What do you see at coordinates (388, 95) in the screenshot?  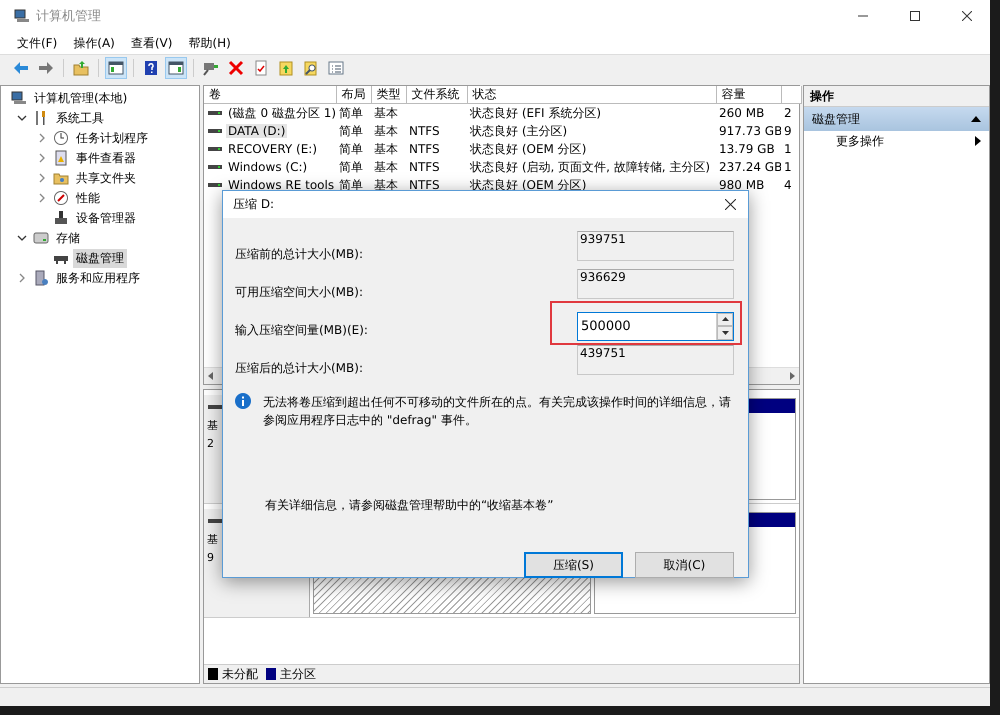 I see `column-header: 类型` at bounding box center [388, 95].